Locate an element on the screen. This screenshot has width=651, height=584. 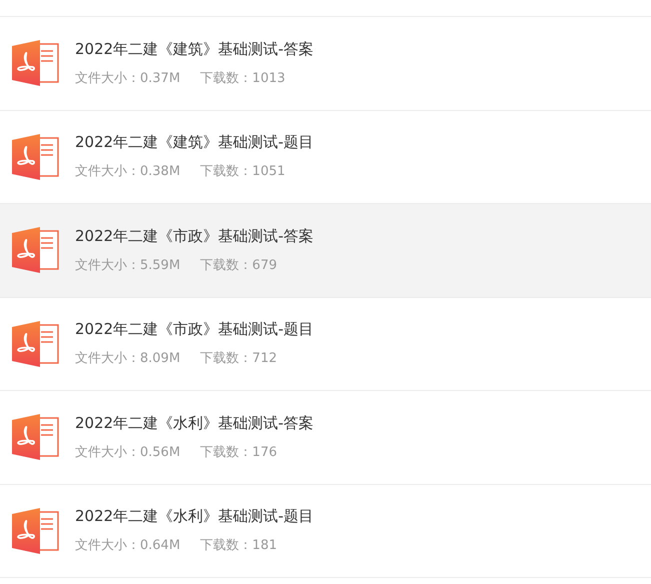
file-title: 2022年二建《市政》基础测试-题目 is located at coordinates (194, 330).